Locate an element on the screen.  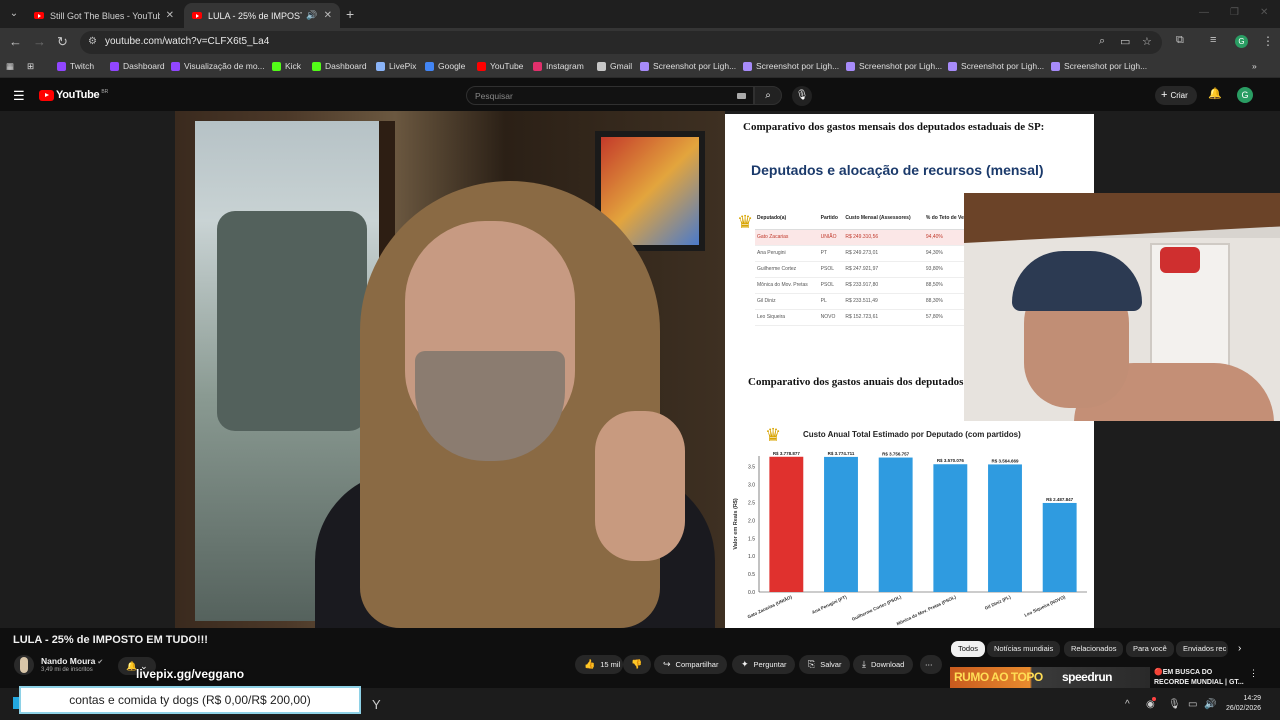
new-tab-button: + is located at coordinates (350, 14).